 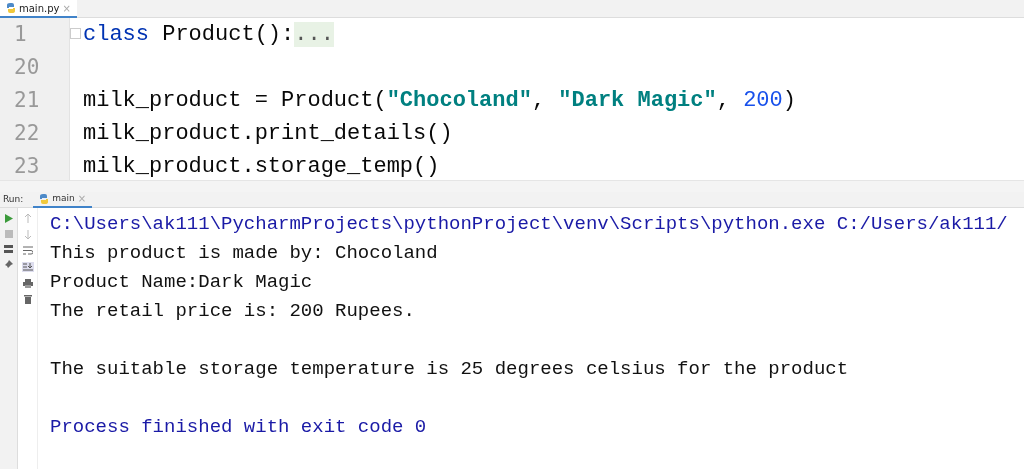 I want to click on python-file-icon, so click(x=11, y=8).